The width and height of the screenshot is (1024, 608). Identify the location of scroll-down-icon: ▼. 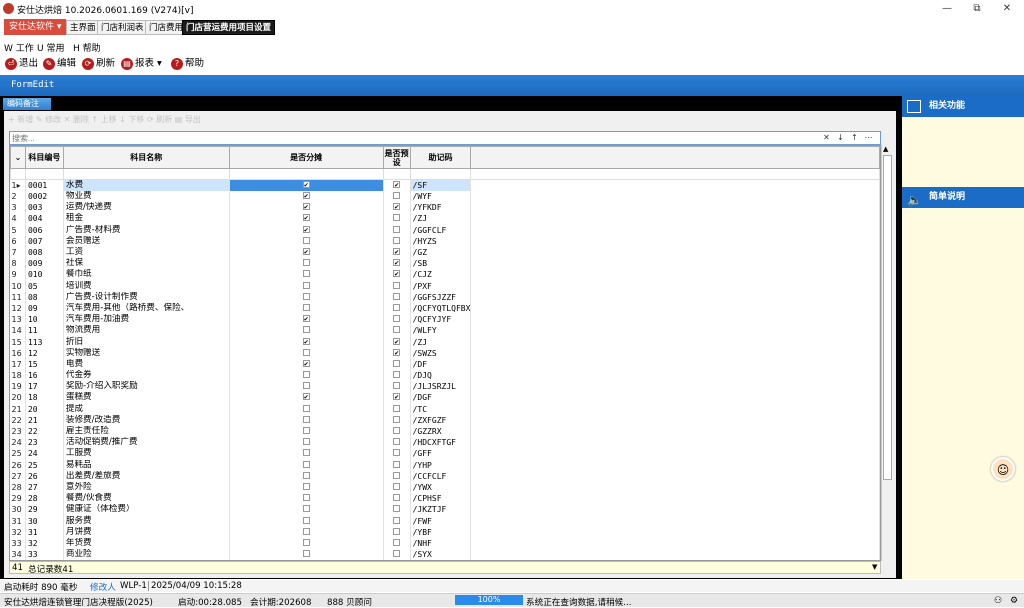
(874, 567).